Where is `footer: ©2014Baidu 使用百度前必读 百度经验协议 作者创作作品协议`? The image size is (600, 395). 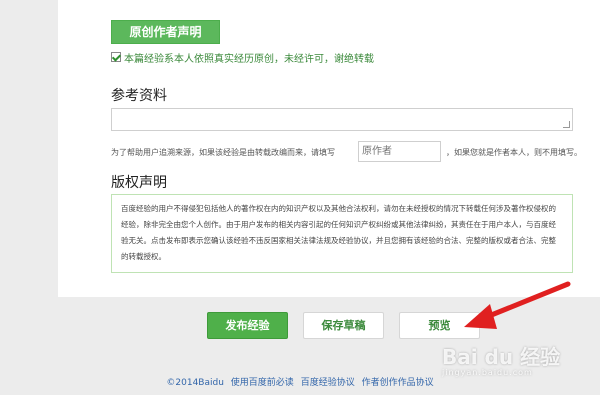
footer: ©2014Baidu 使用百度前必读 百度经验协议 作者创作作品协议 is located at coordinates (300, 381).